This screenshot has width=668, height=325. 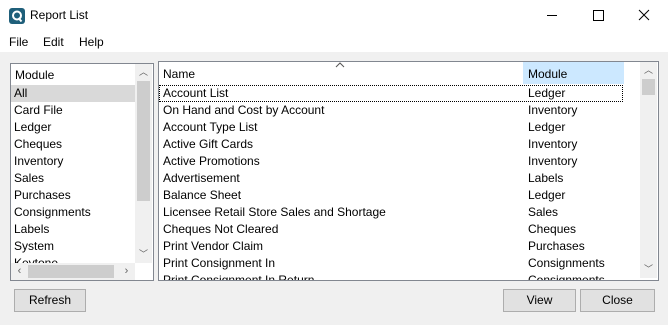 I want to click on column-header-name: Name, so click(x=179, y=74).